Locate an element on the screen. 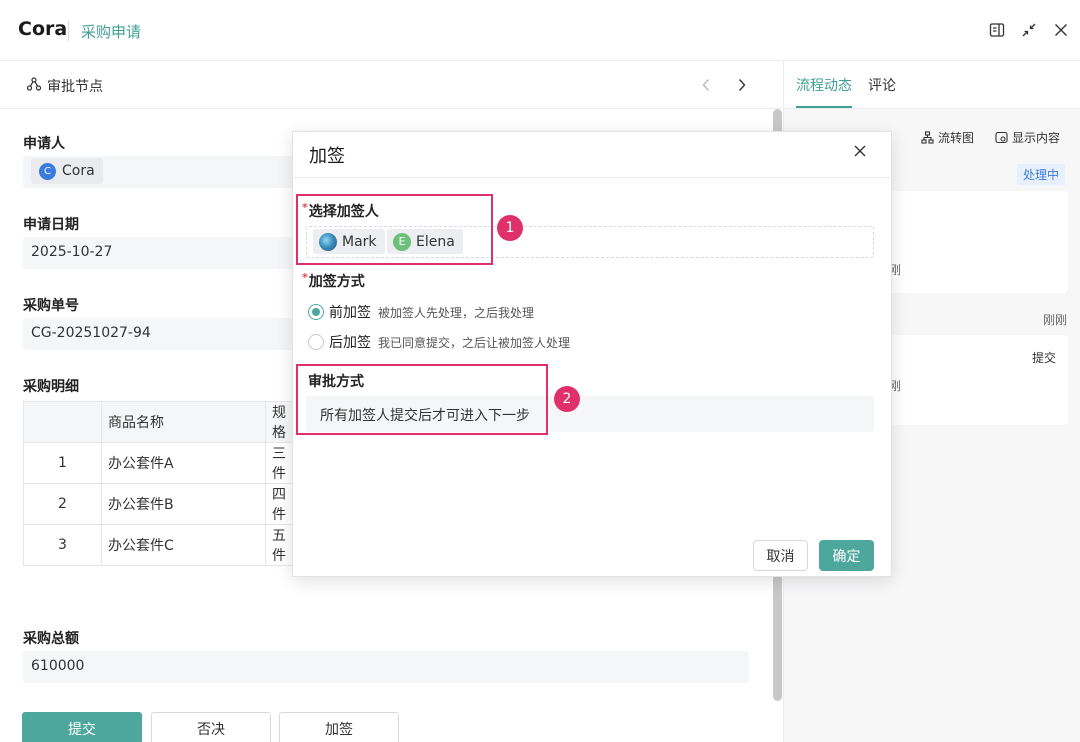  show-content-label: 显示内容 is located at coordinates (1036, 138).